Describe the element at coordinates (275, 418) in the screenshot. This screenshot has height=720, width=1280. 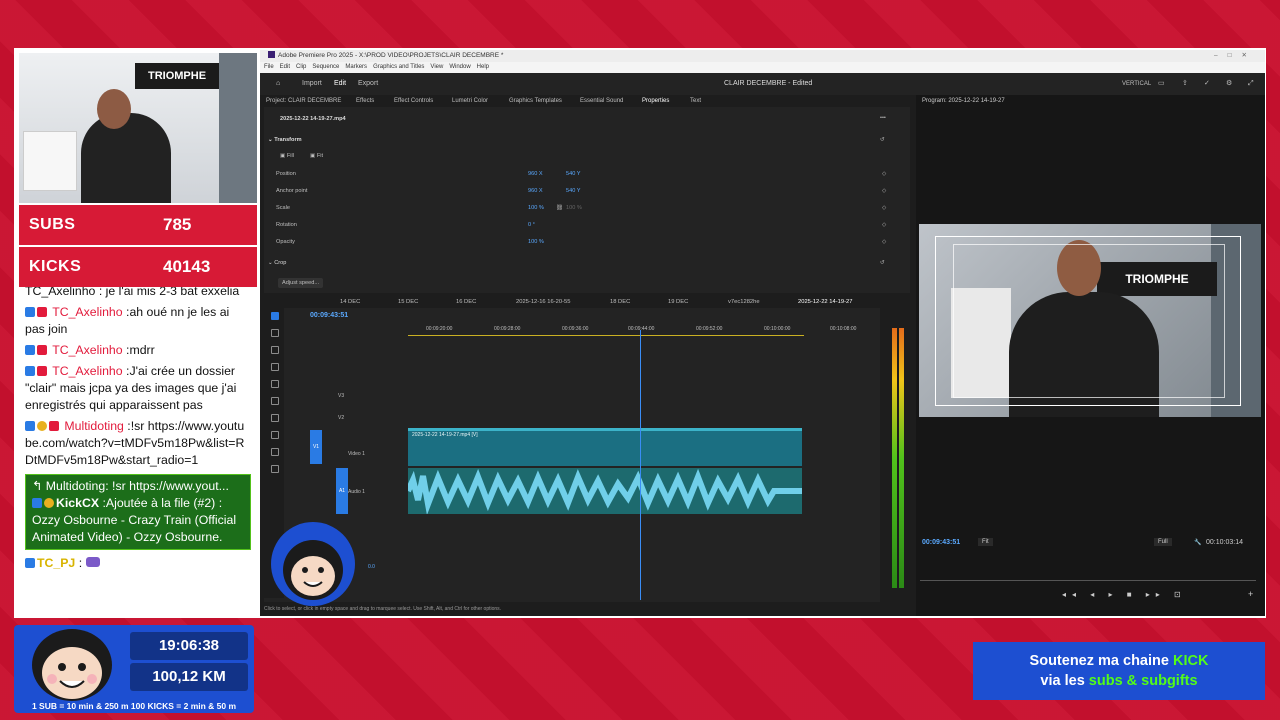
I see `rectangle-icon` at that location.